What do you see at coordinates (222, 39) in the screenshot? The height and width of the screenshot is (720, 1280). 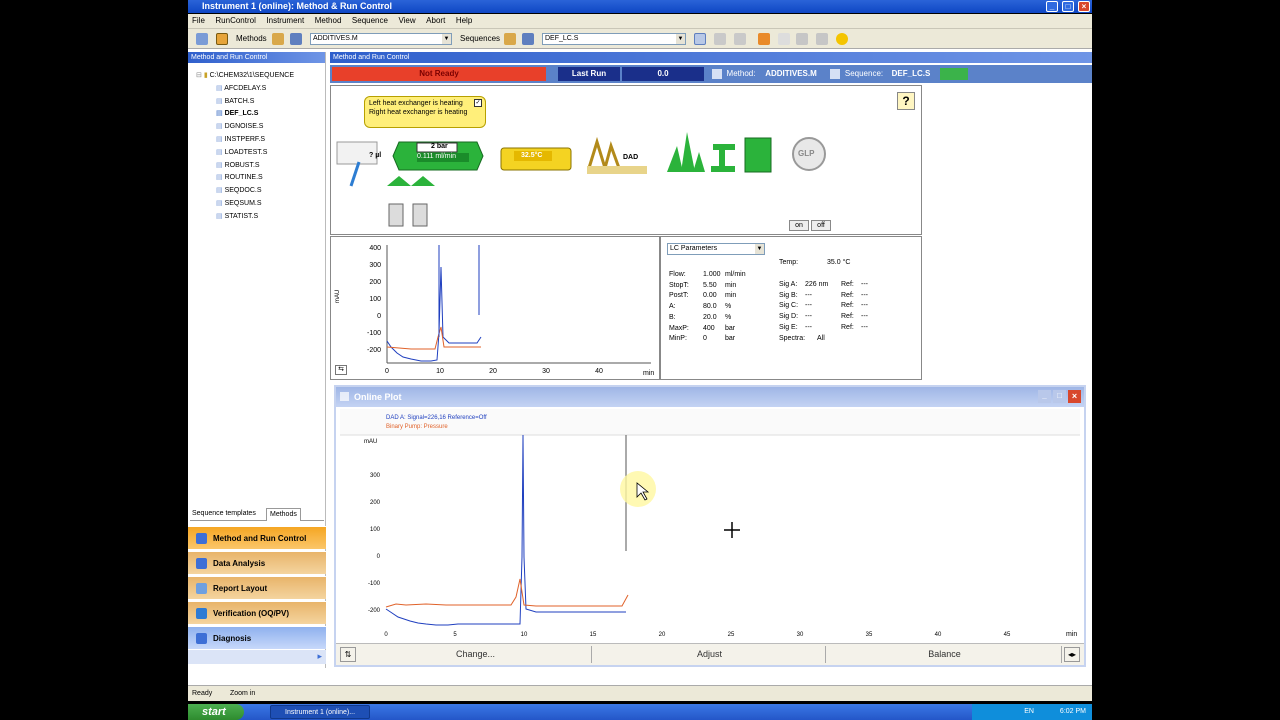 I see `method-view-icon` at bounding box center [222, 39].